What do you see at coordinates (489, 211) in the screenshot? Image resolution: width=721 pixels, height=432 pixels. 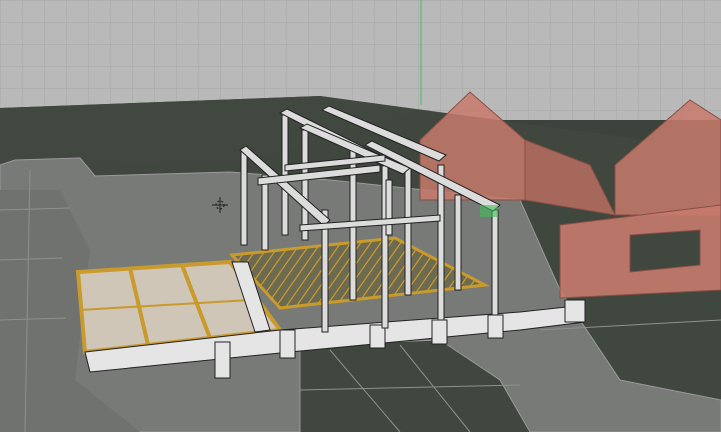 I see `green-marker` at bounding box center [489, 211].